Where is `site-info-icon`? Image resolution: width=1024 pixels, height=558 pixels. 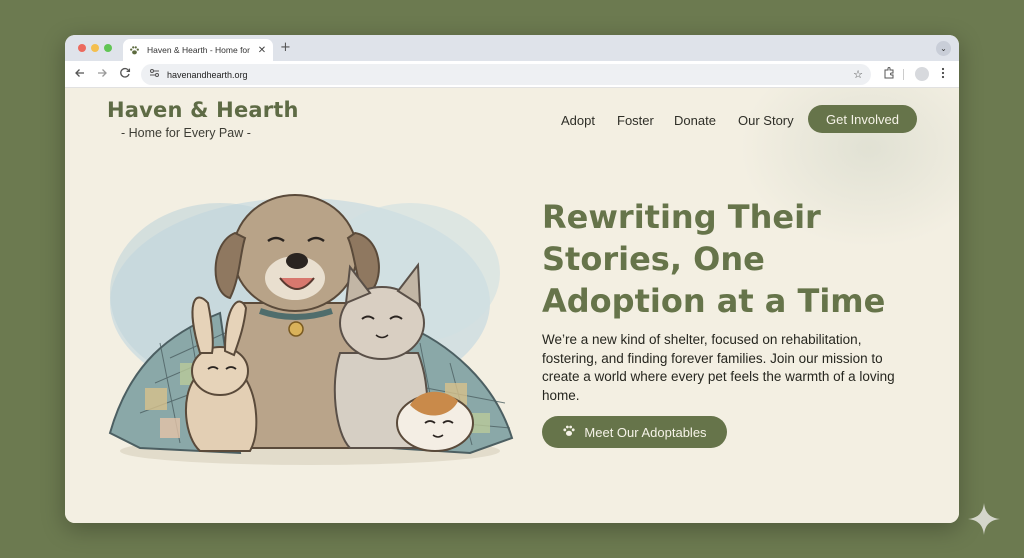 site-info-icon is located at coordinates (154, 74).